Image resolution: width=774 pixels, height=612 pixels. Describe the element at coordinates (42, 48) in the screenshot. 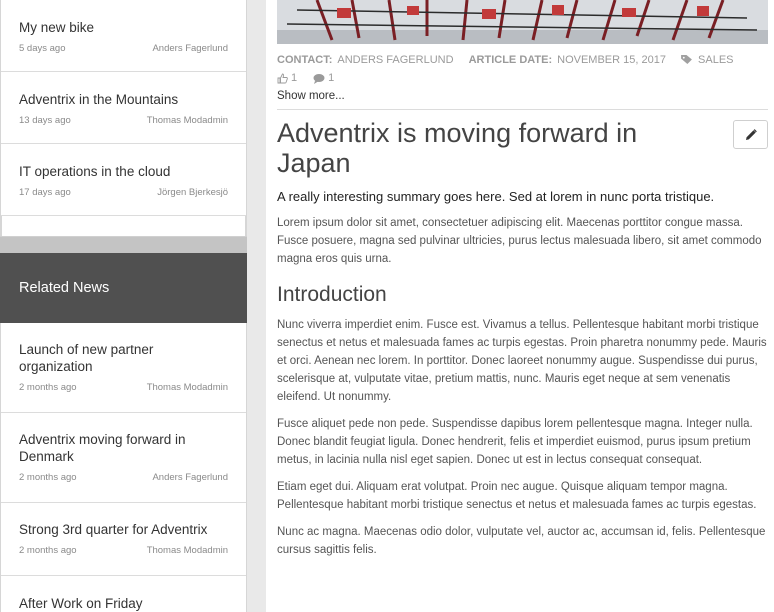

I see `news-age: 5 days ago` at that location.